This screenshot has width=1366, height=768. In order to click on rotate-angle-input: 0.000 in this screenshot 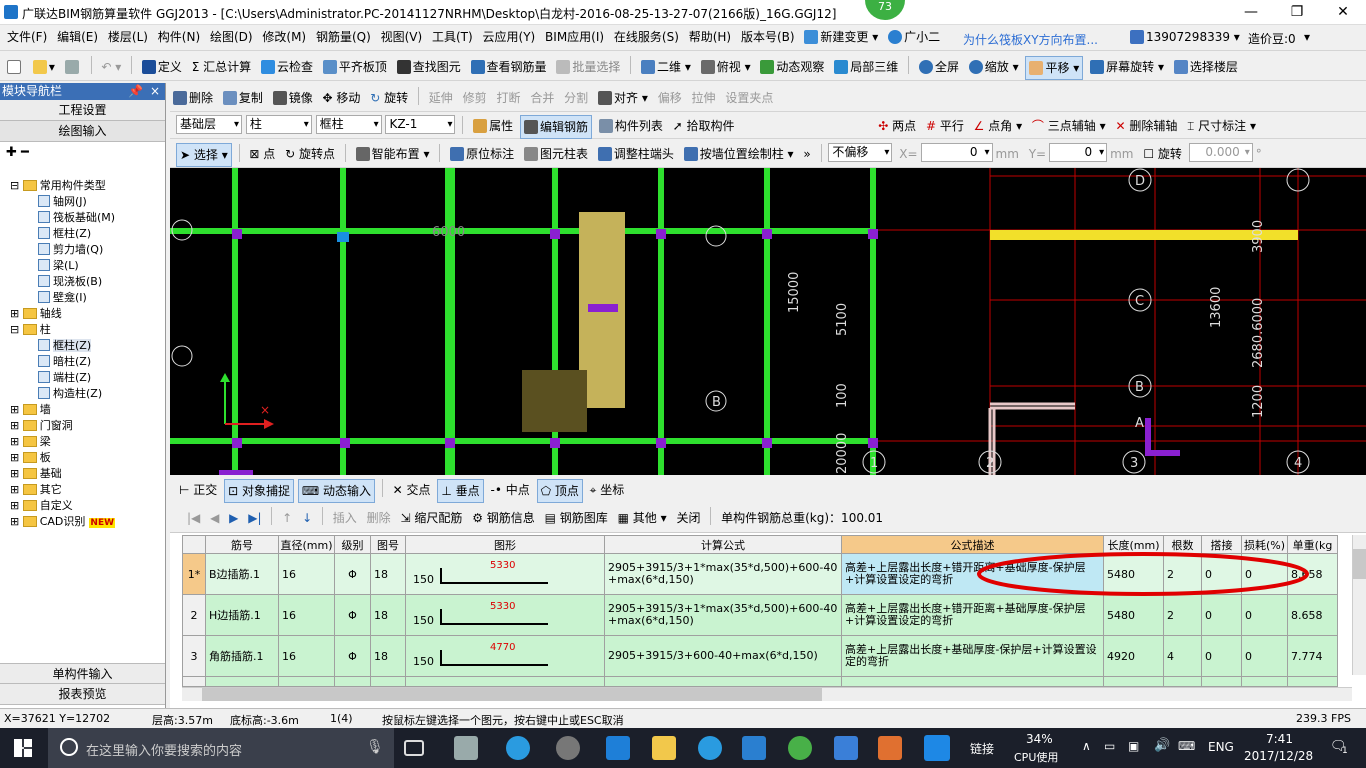, I will do `click(1220, 152)`.